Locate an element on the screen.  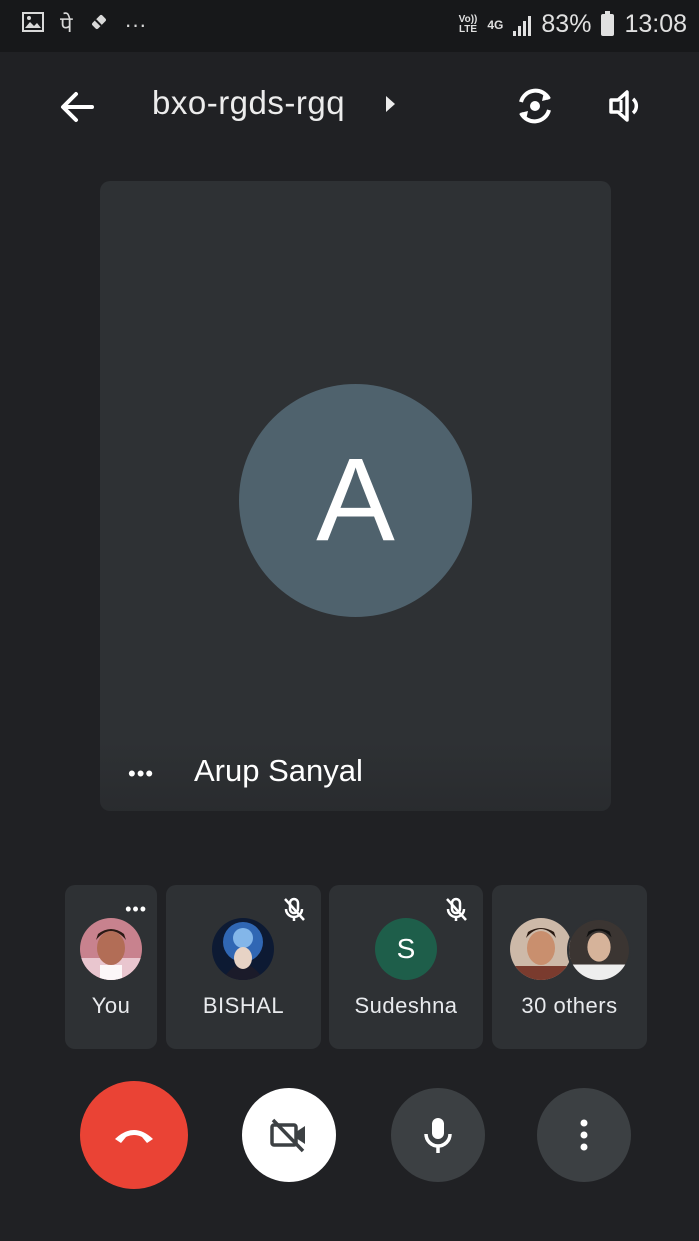
meeting-code: bxo-rgds-rgq is located at coordinates (248, 103).